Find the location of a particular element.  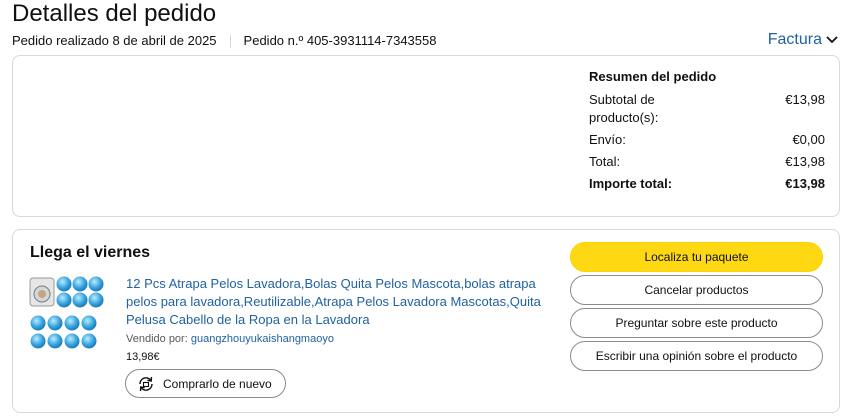

invoice-label: Factura is located at coordinates (794, 39).